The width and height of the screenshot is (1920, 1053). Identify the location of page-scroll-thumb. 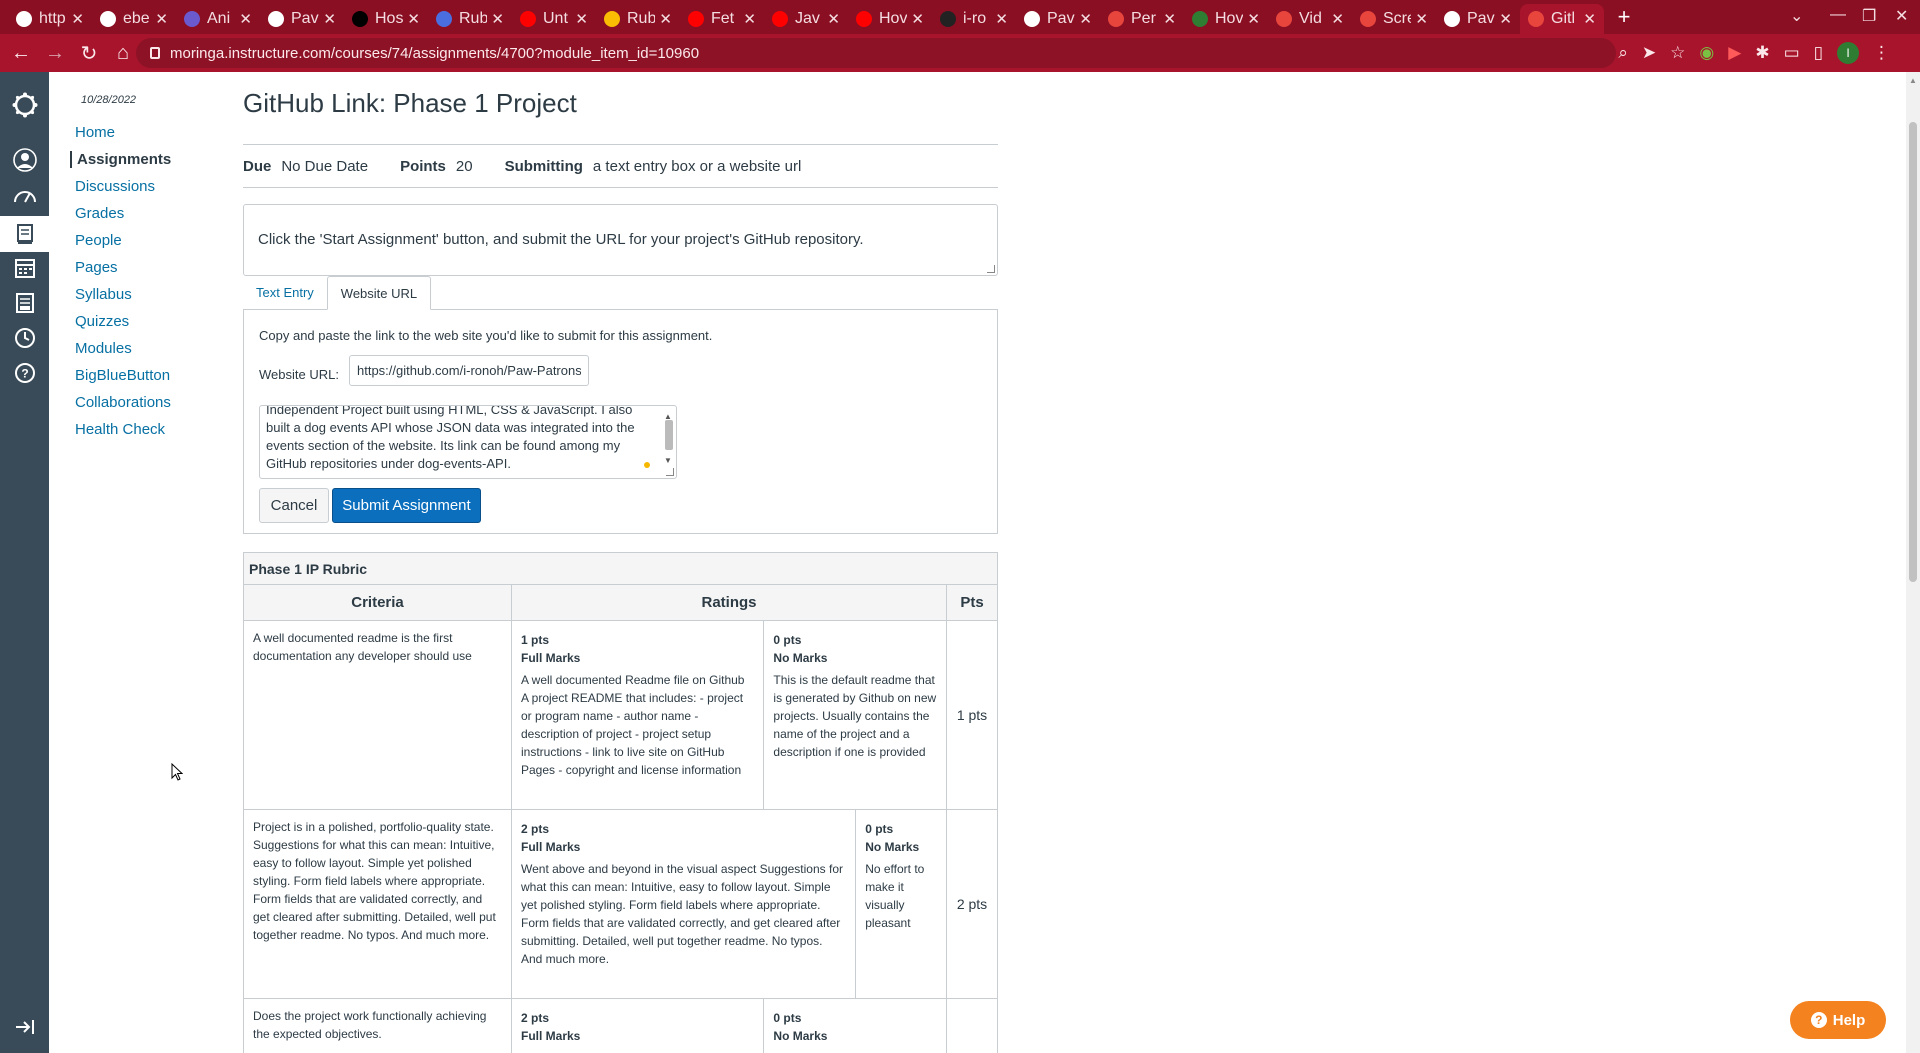
(1913, 352).